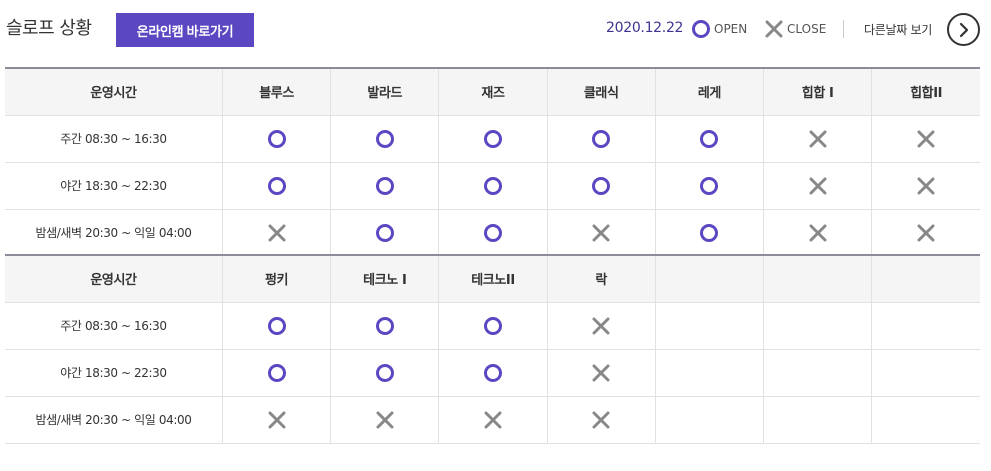 The width and height of the screenshot is (991, 471). Describe the element at coordinates (384, 92) in the screenshot. I see `slope-name: 발라드` at that location.